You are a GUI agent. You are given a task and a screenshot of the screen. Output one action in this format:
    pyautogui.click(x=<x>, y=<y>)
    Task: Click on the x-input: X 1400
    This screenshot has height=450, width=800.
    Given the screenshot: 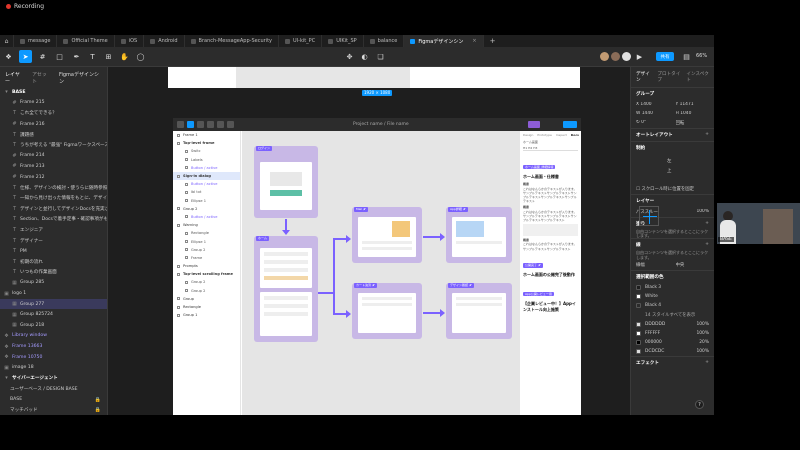 What is the action you would take?
    pyautogui.click(x=653, y=104)
    